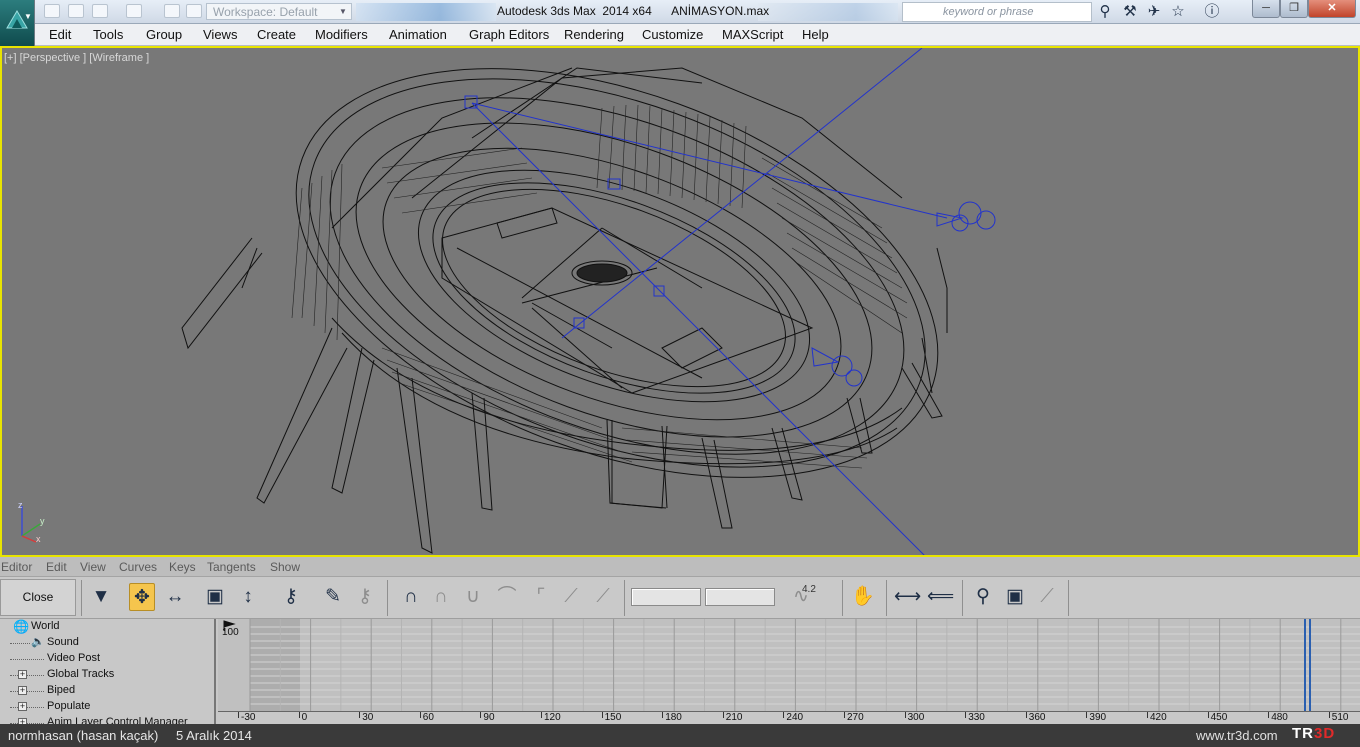 This screenshot has height=747, width=1360. What do you see at coordinates (214, 735) in the screenshot?
I see `status-date: 5 Aralık 2014` at bounding box center [214, 735].